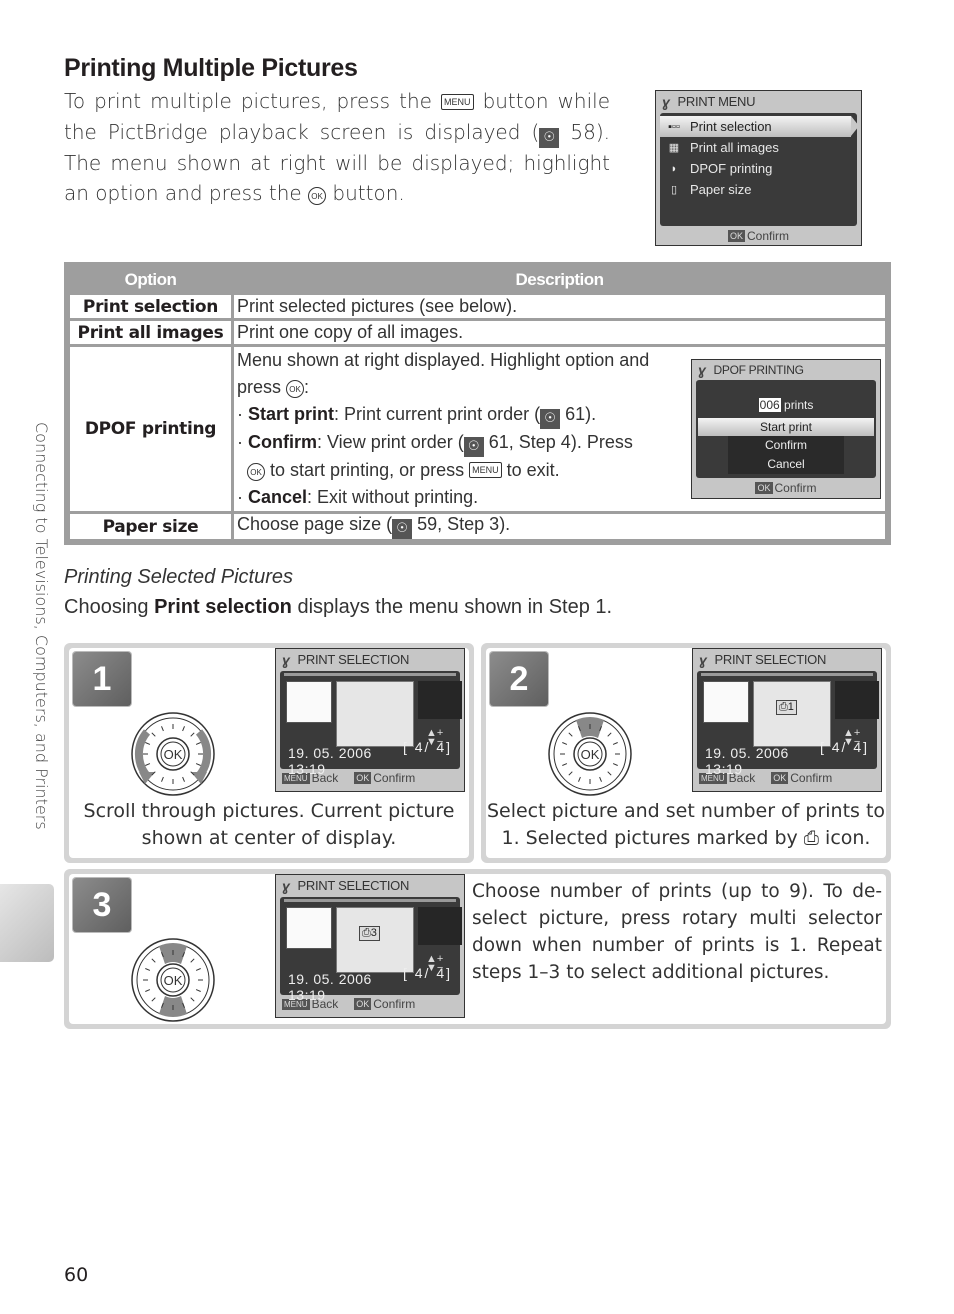  Describe the element at coordinates (390, 442) in the screenshot. I see `desc-text: : View print order (` at that location.